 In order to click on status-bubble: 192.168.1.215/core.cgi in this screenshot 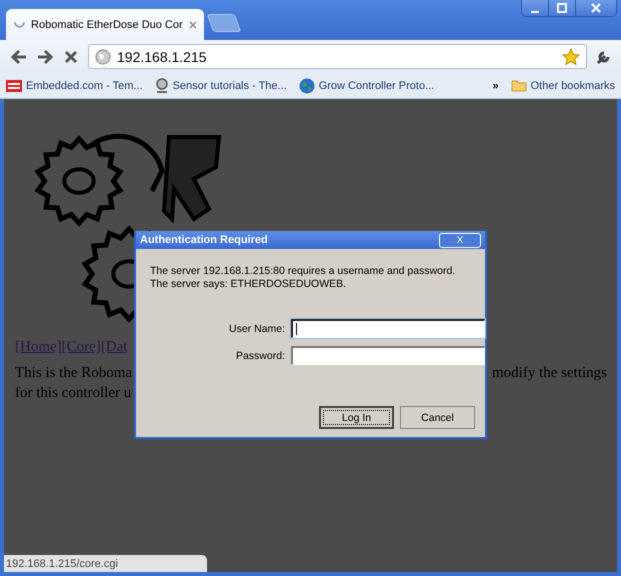, I will do `click(105, 563)`.